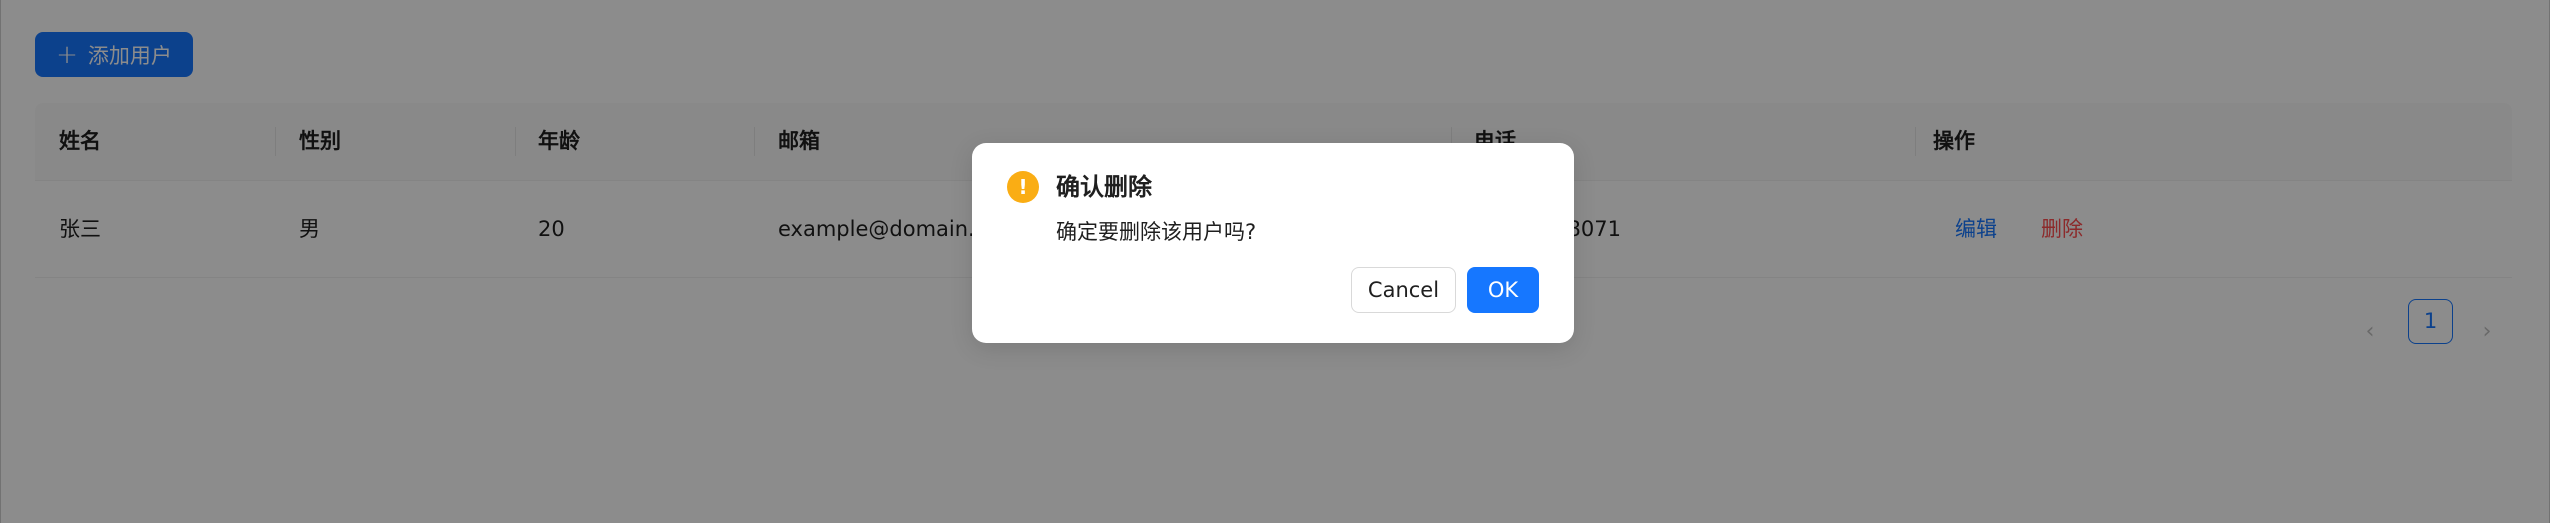  I want to click on dialog-message: 确定要删除该用户吗?, so click(1156, 232).